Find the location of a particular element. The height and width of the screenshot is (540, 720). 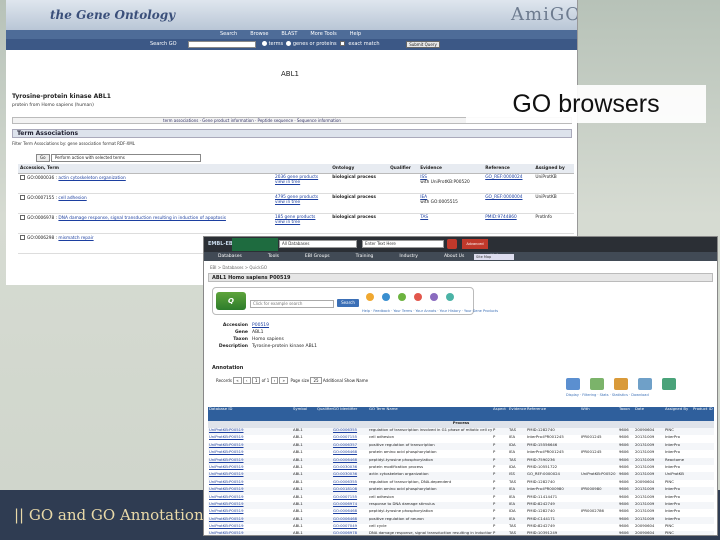

submit-query-button: Submit Query is located at coordinates (423, 44).